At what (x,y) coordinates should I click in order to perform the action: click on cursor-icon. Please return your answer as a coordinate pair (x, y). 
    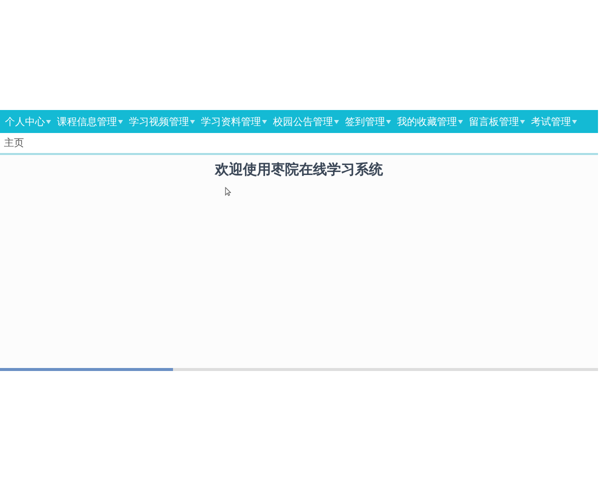
    Looking at the image, I should click on (228, 191).